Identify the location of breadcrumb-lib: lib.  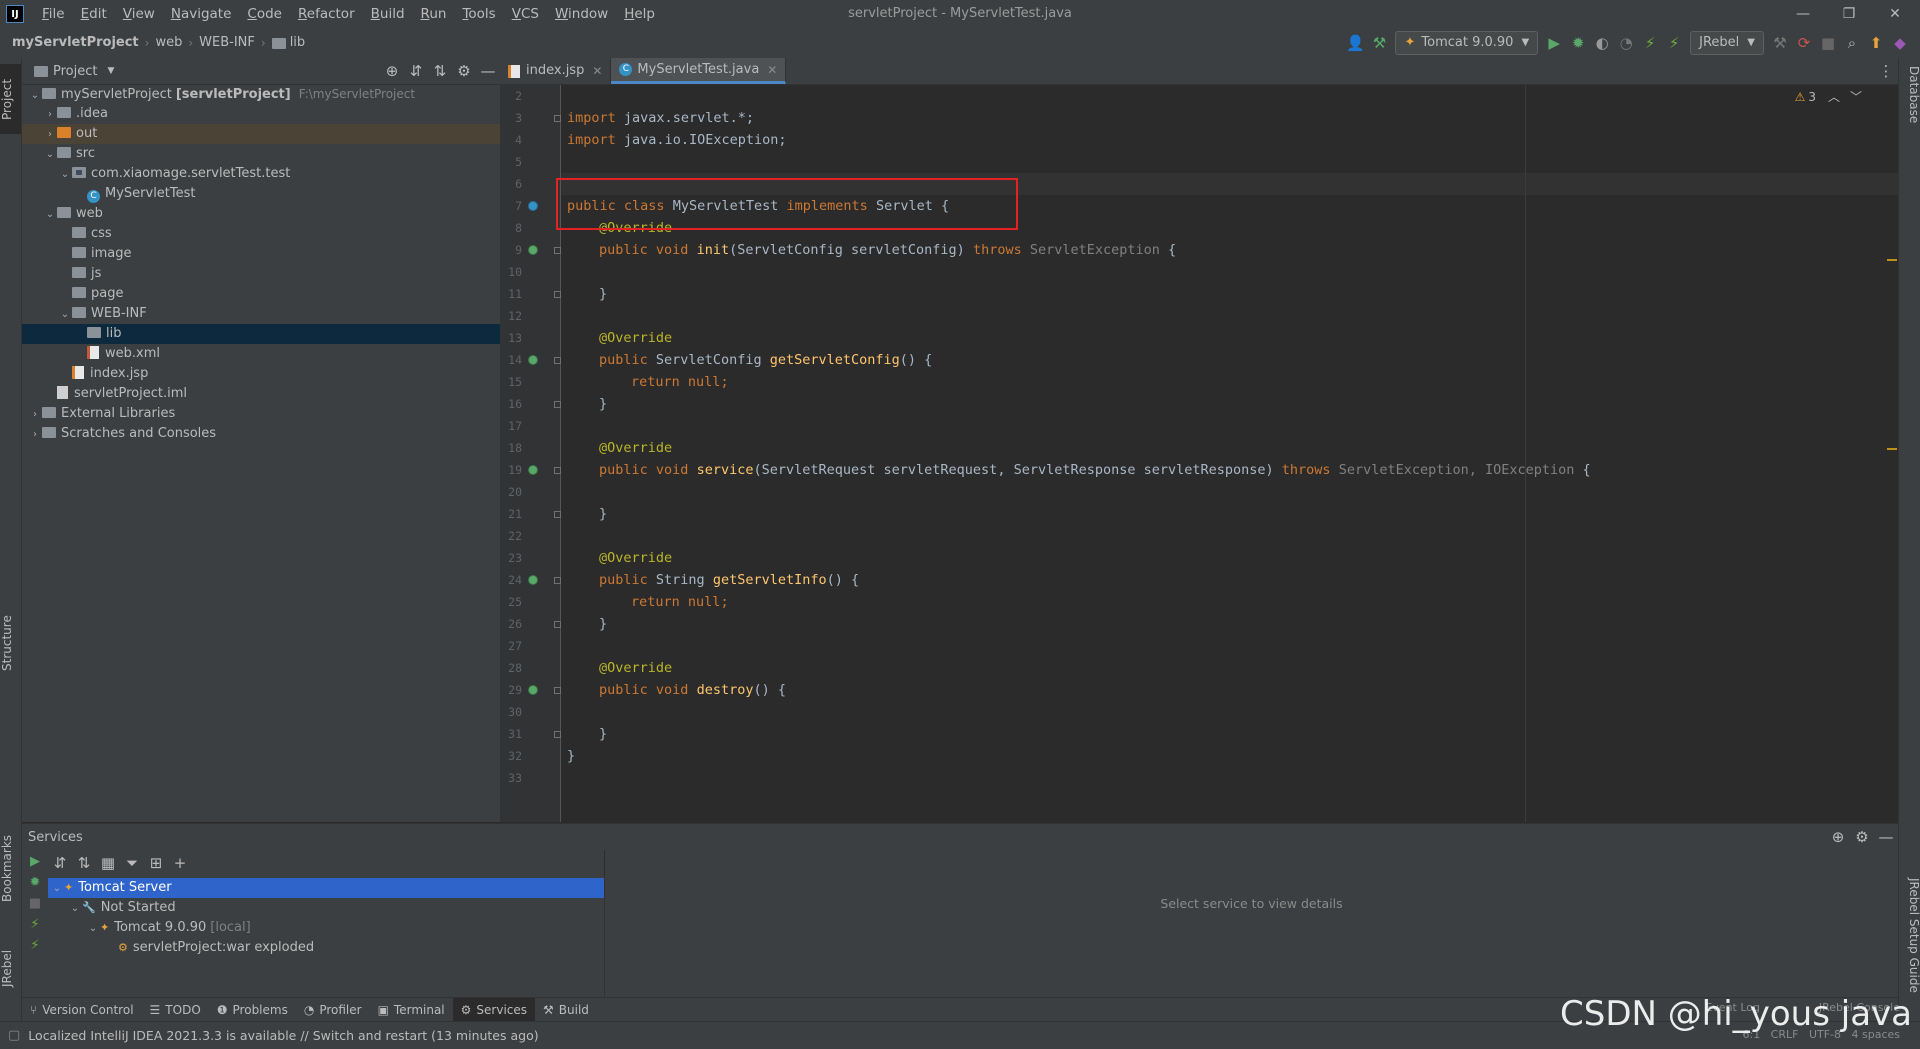
(297, 43).